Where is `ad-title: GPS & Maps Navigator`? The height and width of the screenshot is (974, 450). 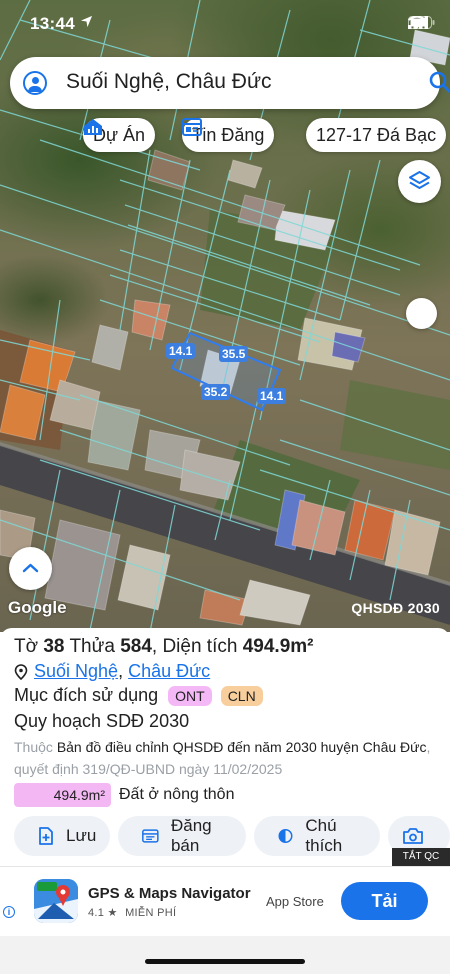 ad-title: GPS & Maps Navigator is located at coordinates (169, 893).